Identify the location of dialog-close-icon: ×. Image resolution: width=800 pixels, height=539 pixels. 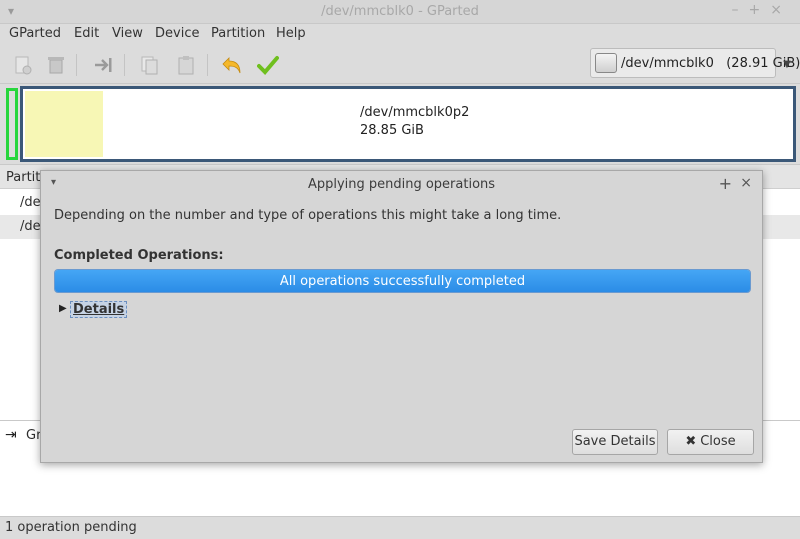
(746, 183).